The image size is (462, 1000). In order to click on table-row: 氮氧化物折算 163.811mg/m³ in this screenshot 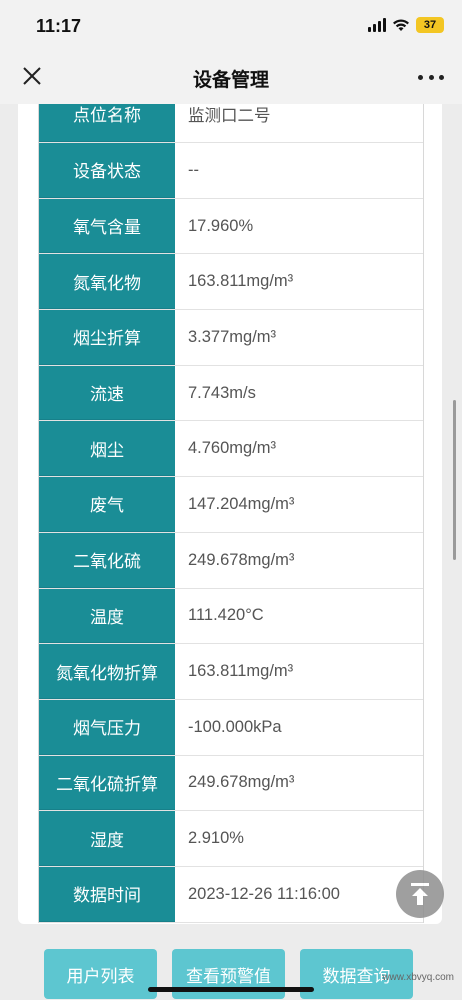, I will do `click(231, 672)`.